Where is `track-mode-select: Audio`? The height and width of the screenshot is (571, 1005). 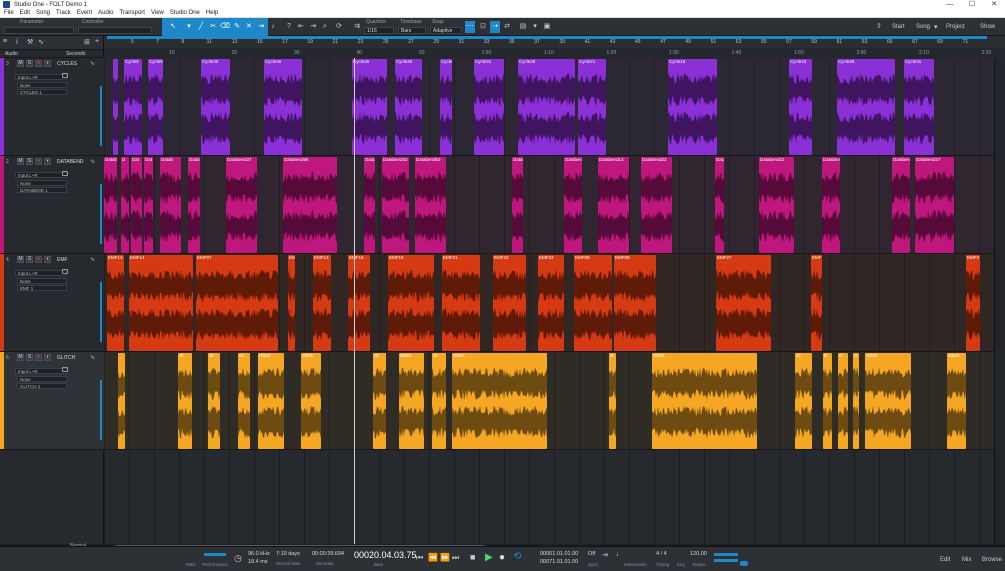 track-mode-select: Audio is located at coordinates (11, 54).